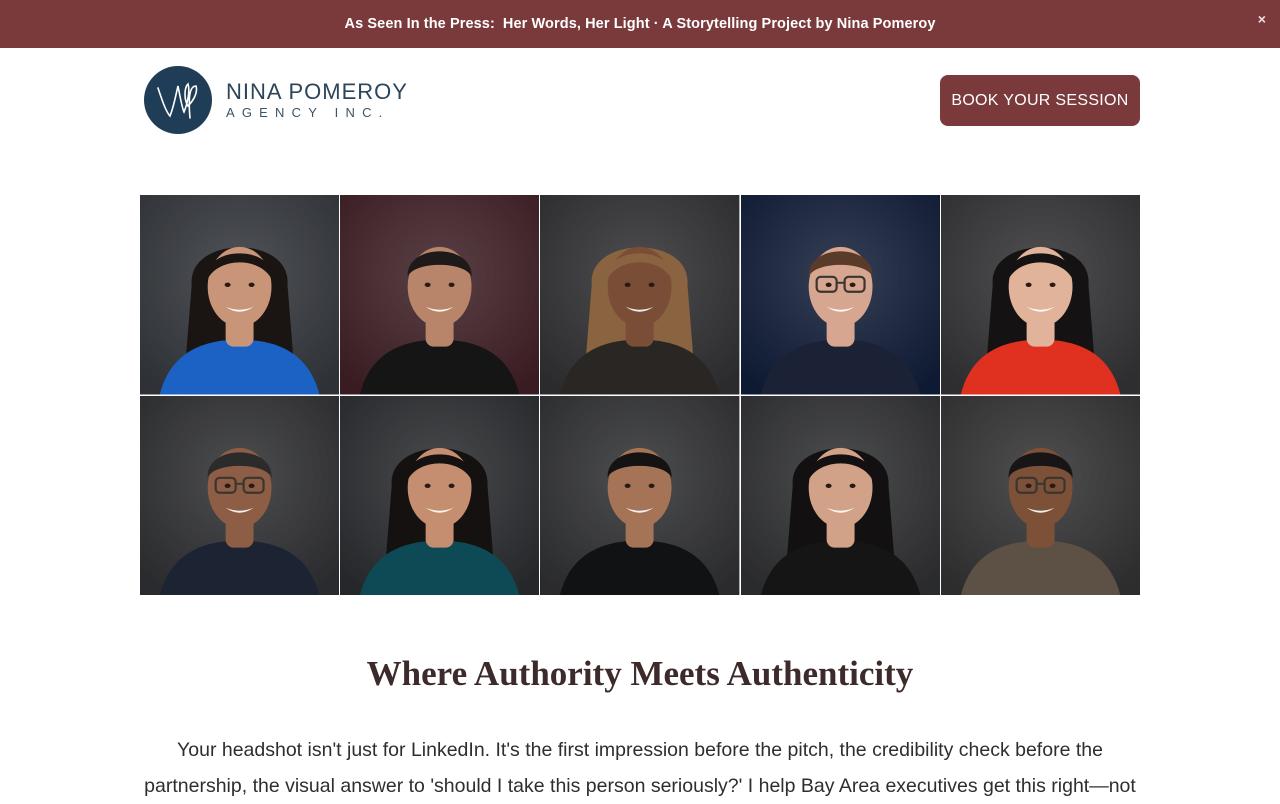 The height and width of the screenshot is (804, 1280). Describe the element at coordinates (1040, 295) in the screenshot. I see `portrait-woman-red-top` at that location.